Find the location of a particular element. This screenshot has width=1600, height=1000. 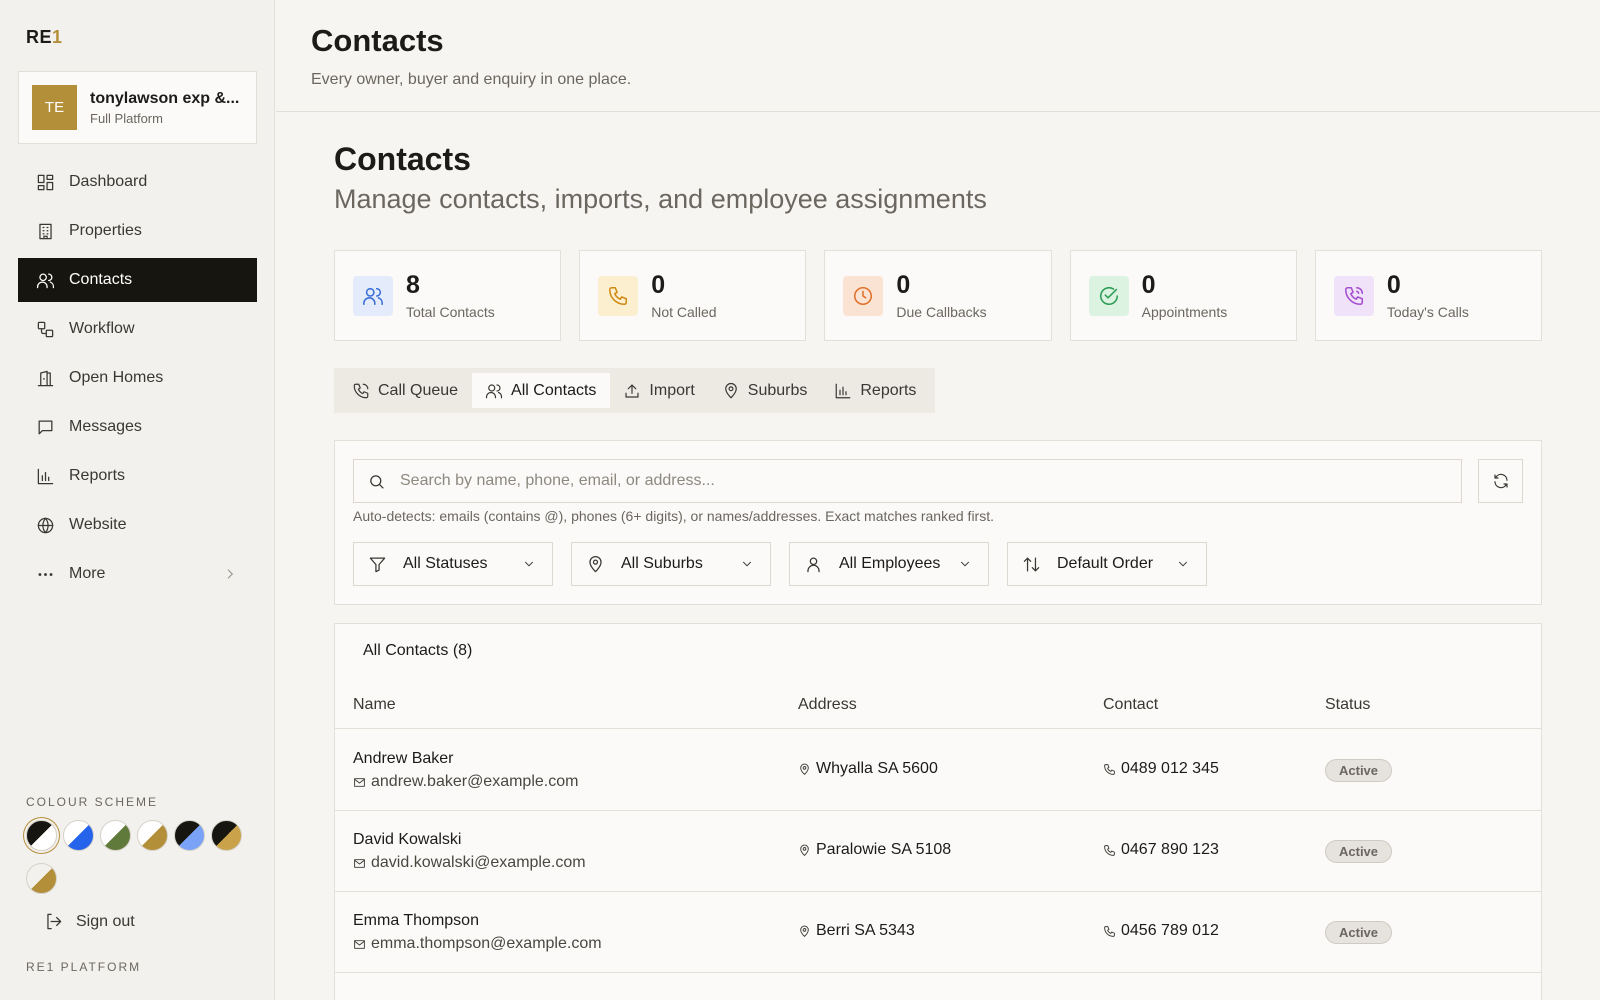

phone-text: 0456 789 012 is located at coordinates (1170, 930).